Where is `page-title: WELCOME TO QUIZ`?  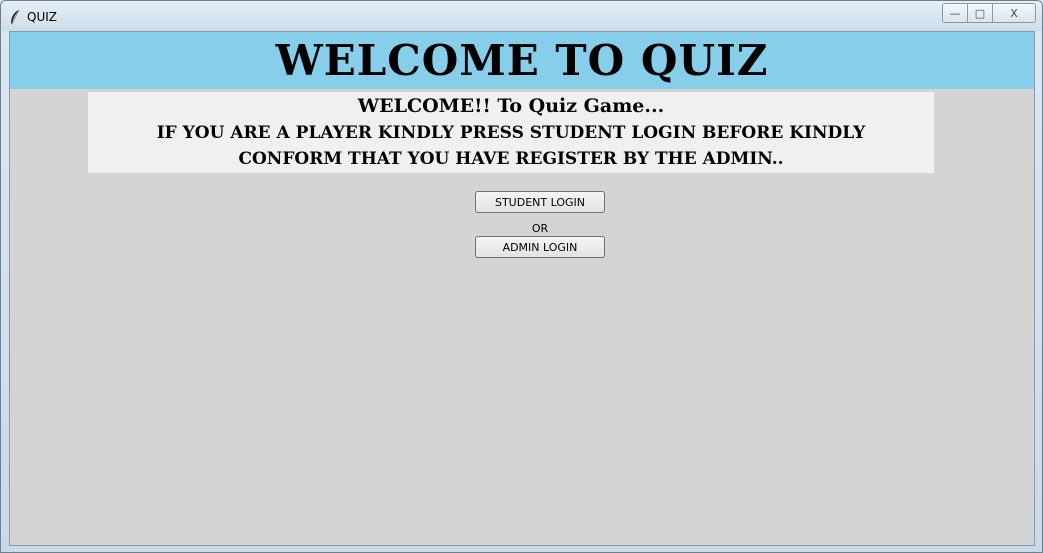 page-title: WELCOME TO QUIZ is located at coordinates (522, 60).